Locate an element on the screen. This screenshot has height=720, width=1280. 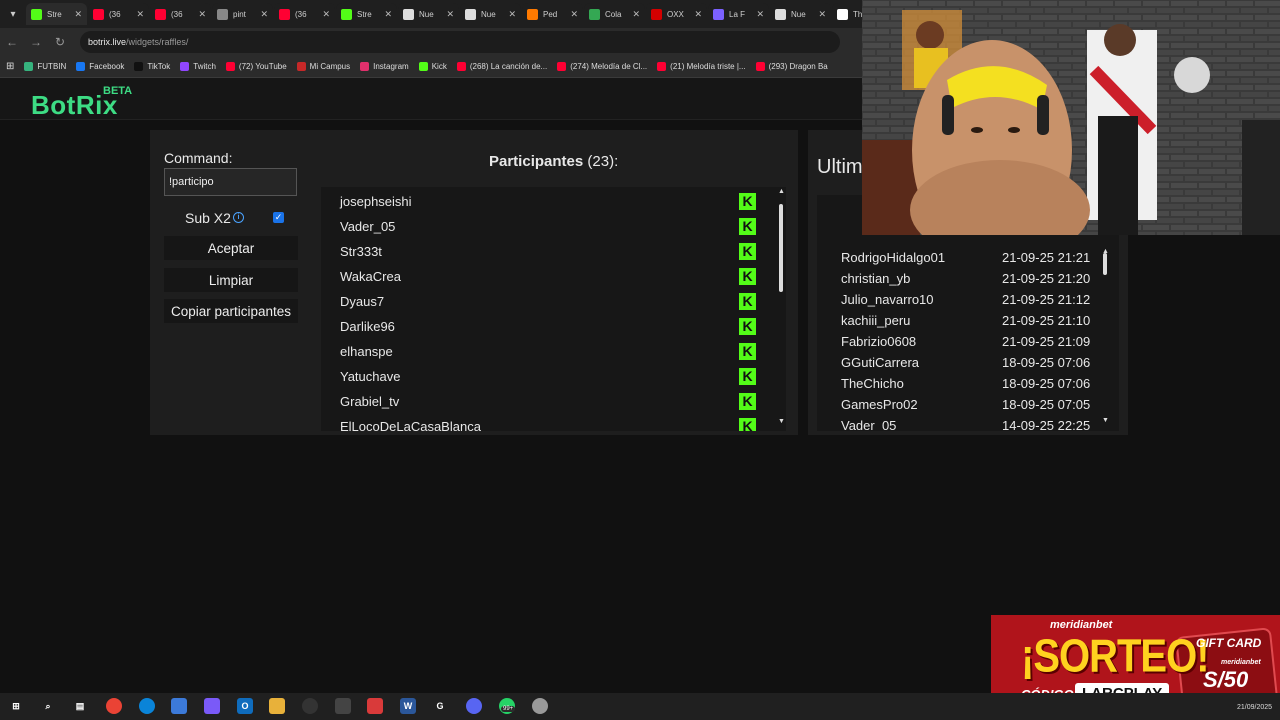
discord-icon is located at coordinates (474, 706).